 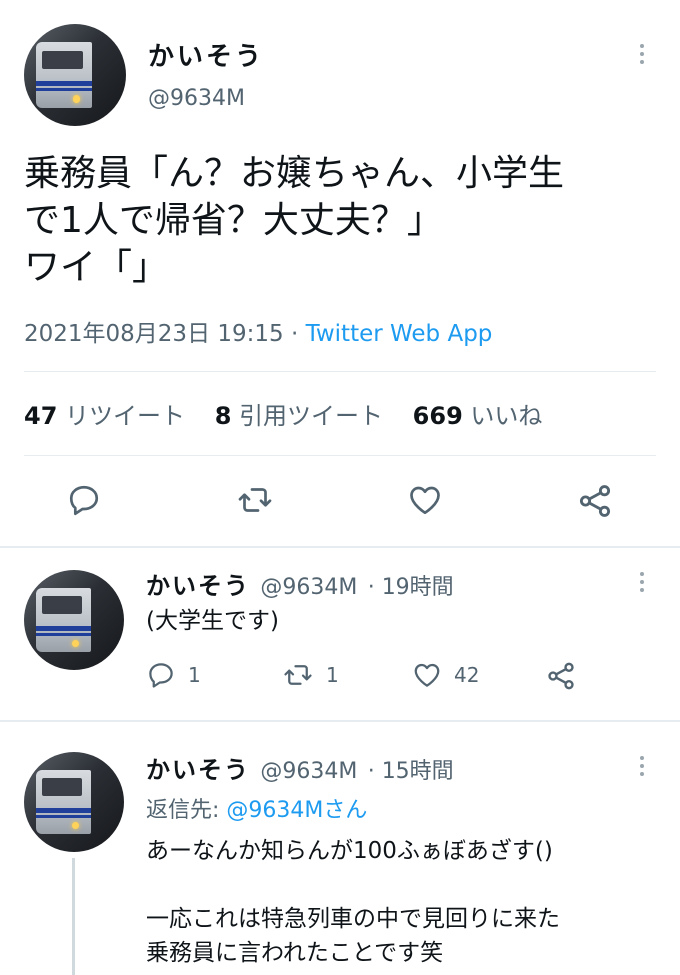 What do you see at coordinates (506, 416) in the screenshot?
I see `like-label: いいね` at bounding box center [506, 416].